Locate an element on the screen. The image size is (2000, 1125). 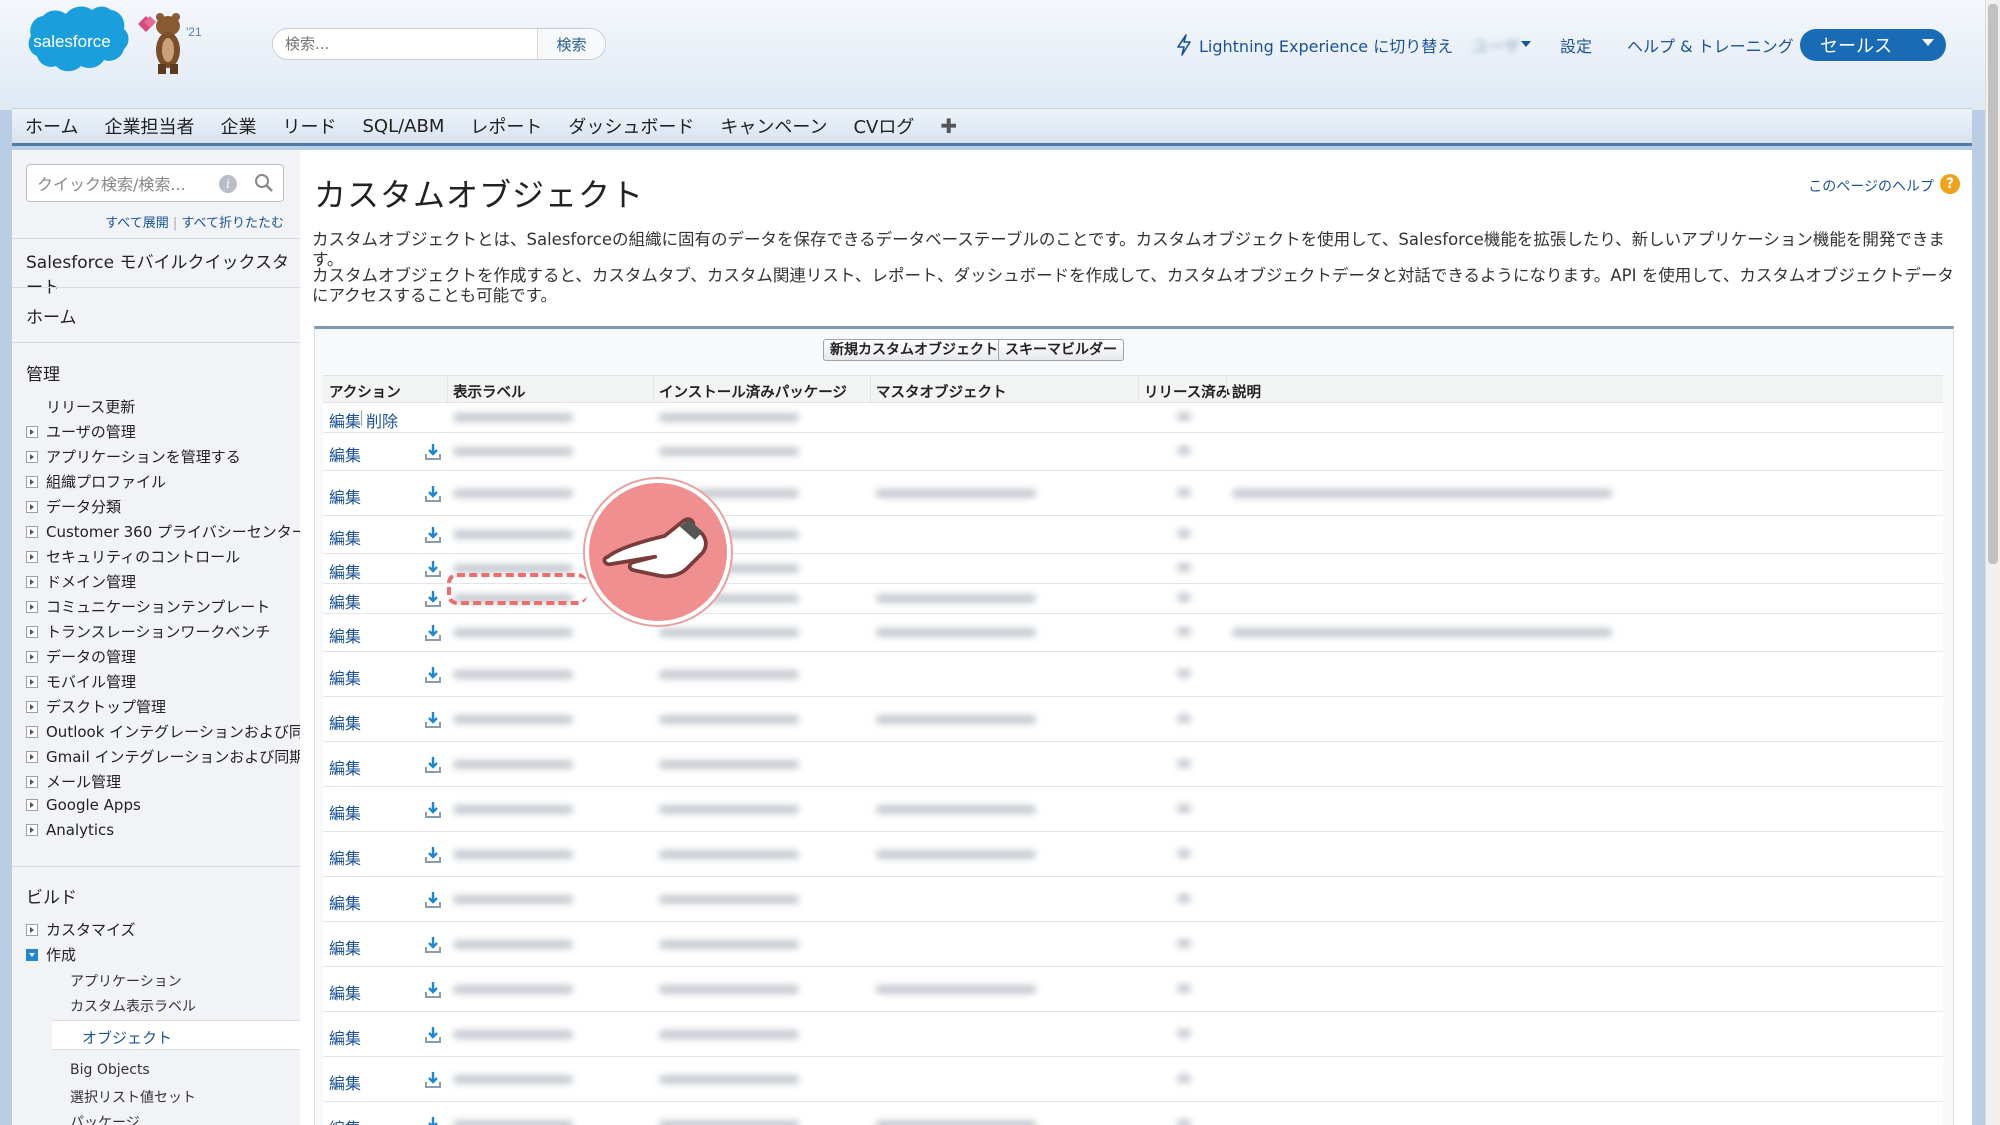
column-header-label: 表示ラベル is located at coordinates (489, 391).